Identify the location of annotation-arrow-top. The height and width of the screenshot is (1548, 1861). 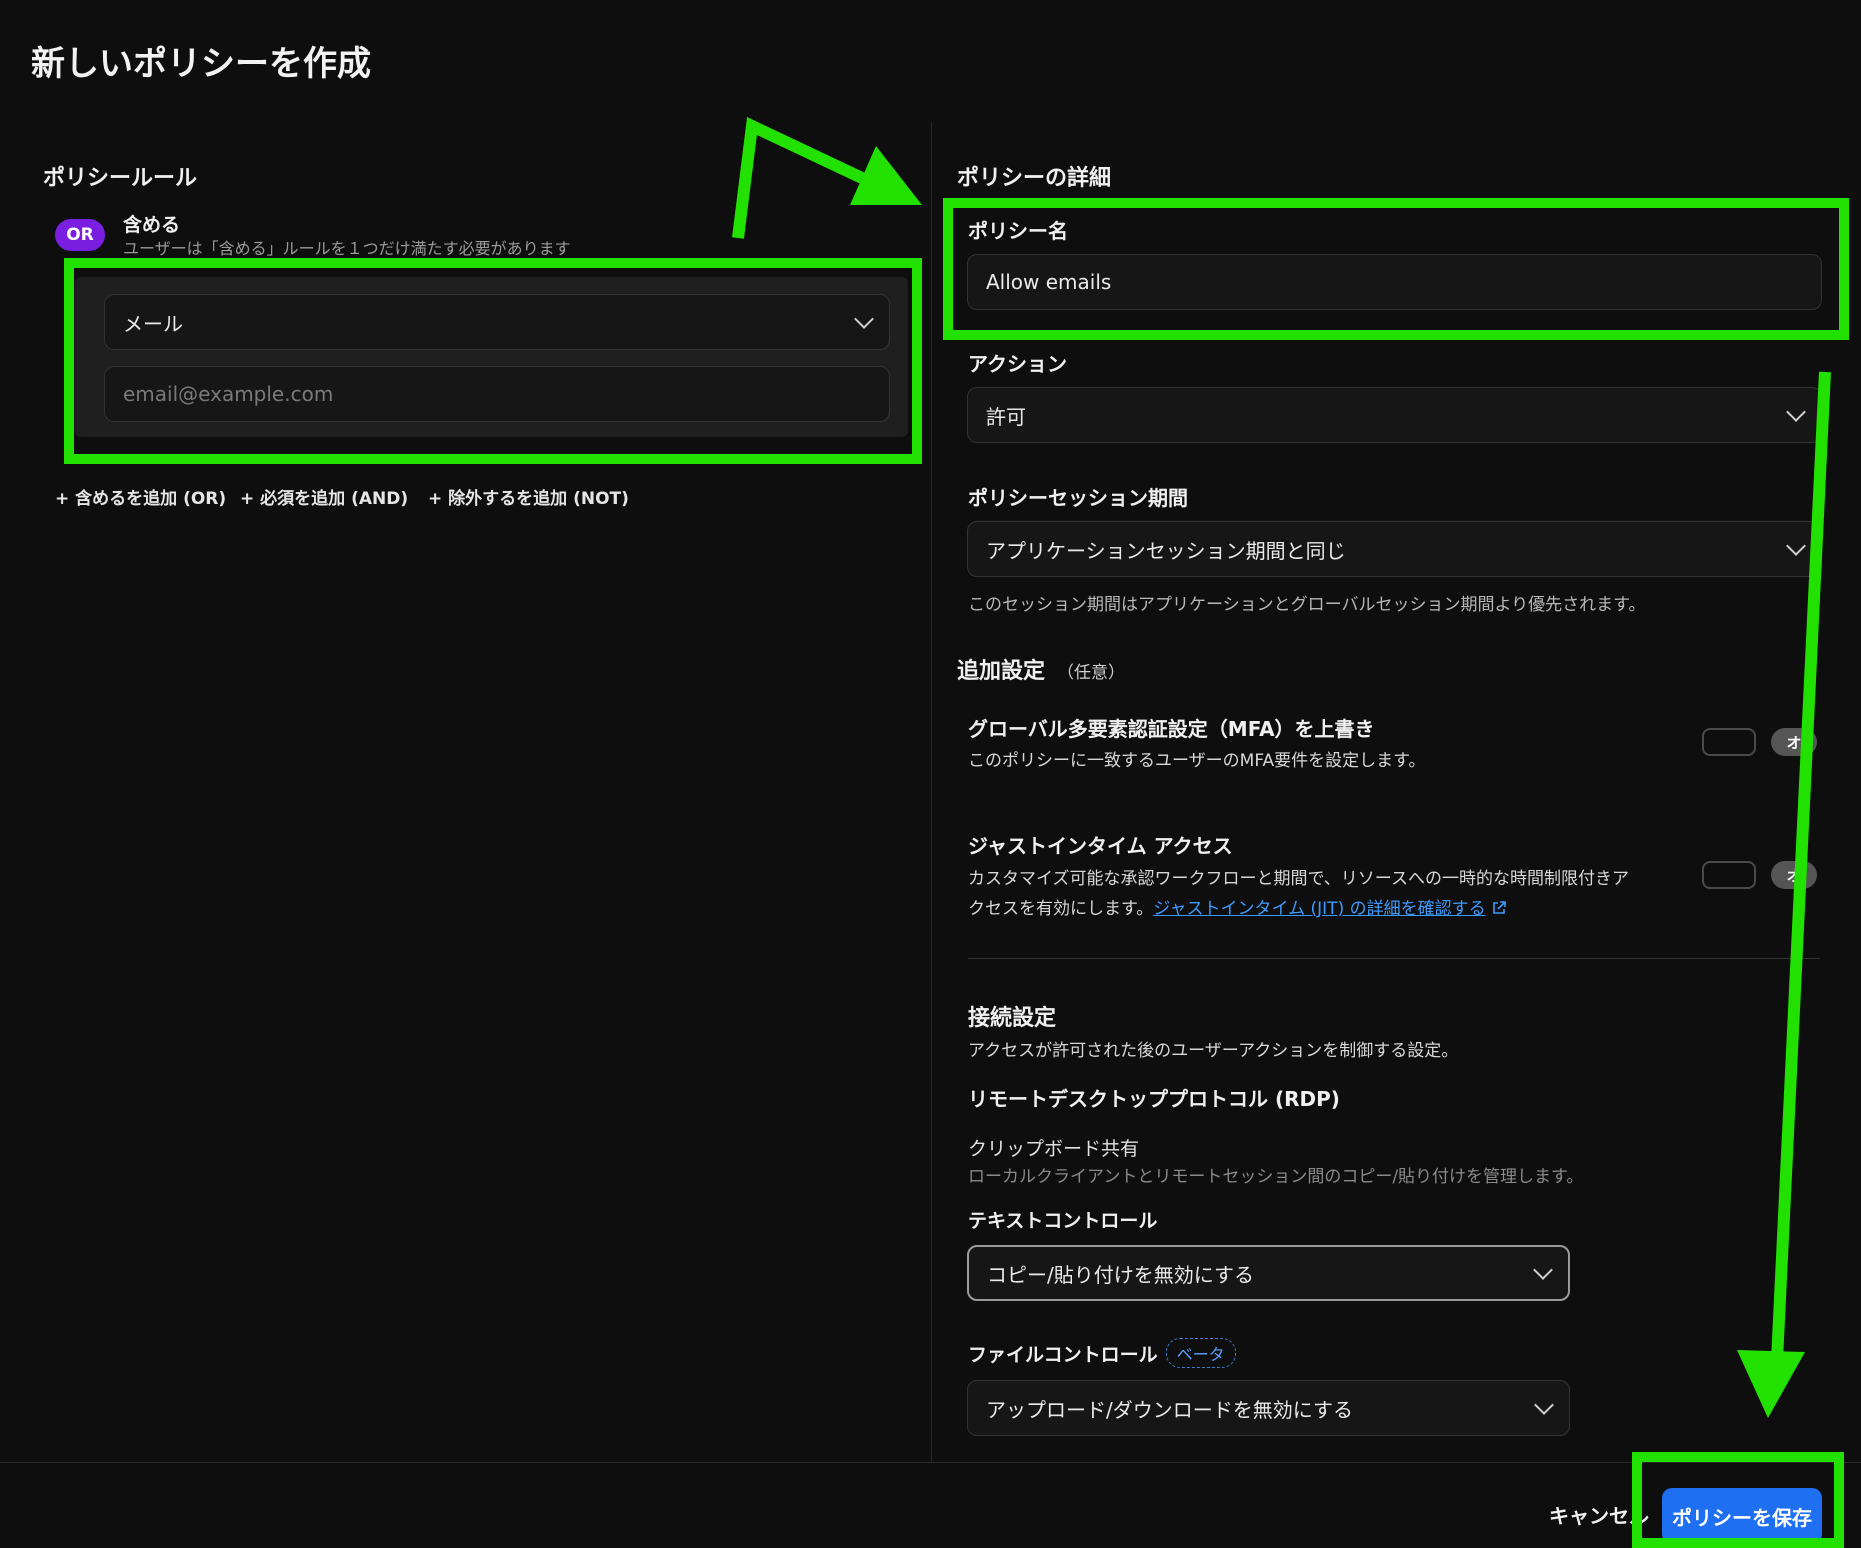
(798, 178).